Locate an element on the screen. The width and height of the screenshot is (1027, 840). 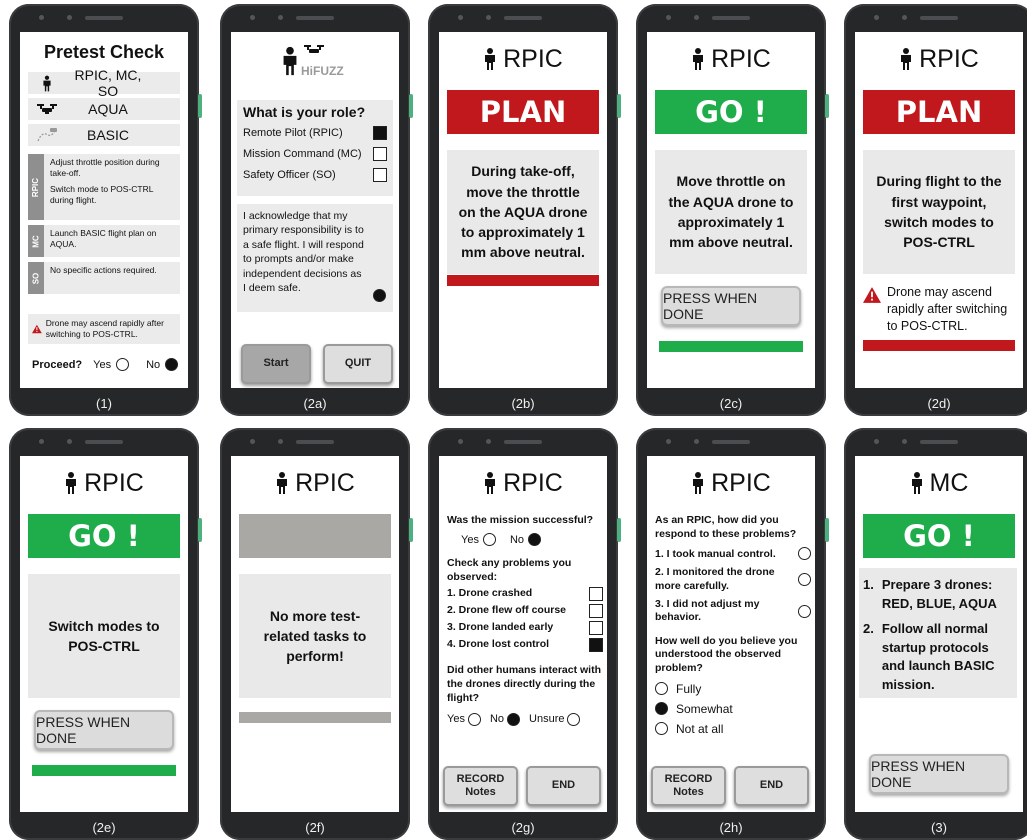
response-option: 2. I monitored the drone more carefully. is located at coordinates (733, 579).